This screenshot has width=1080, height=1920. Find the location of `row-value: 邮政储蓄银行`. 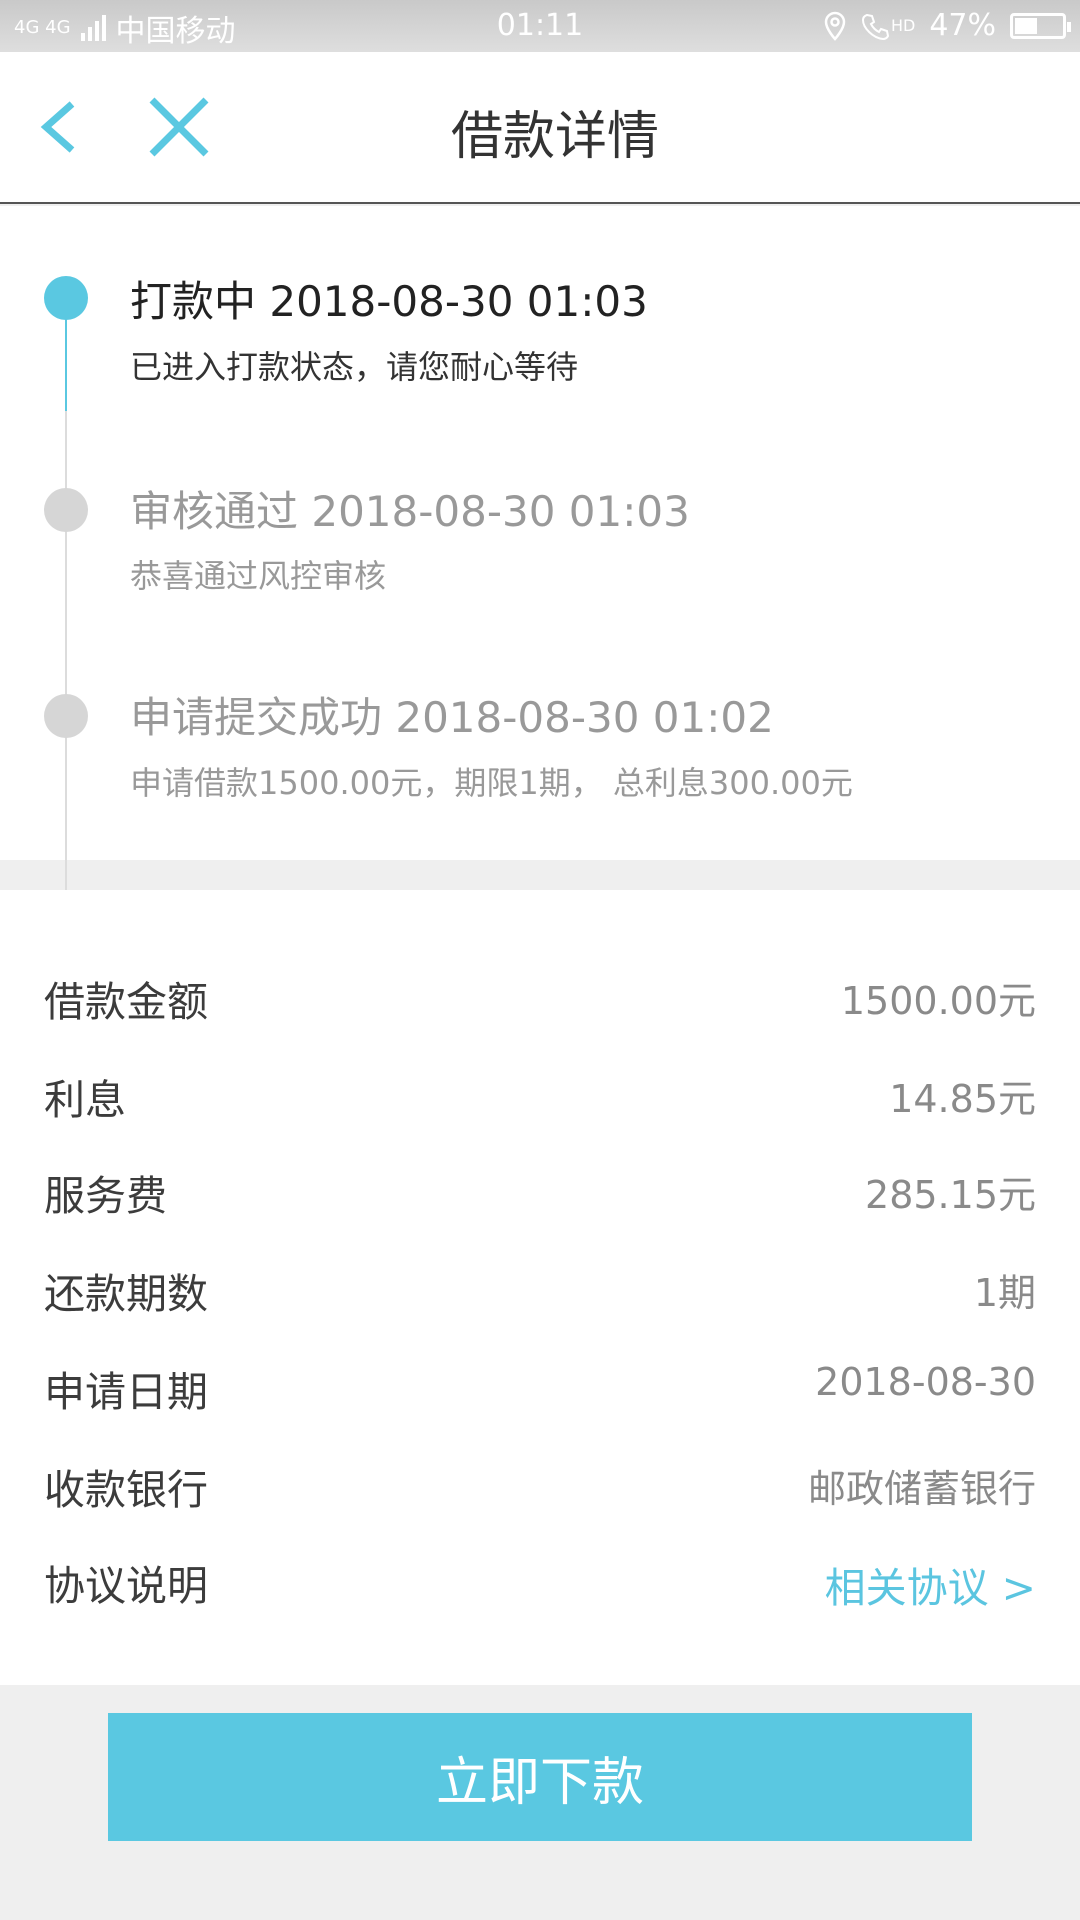

row-value: 邮政储蓄银行 is located at coordinates (921, 1489).